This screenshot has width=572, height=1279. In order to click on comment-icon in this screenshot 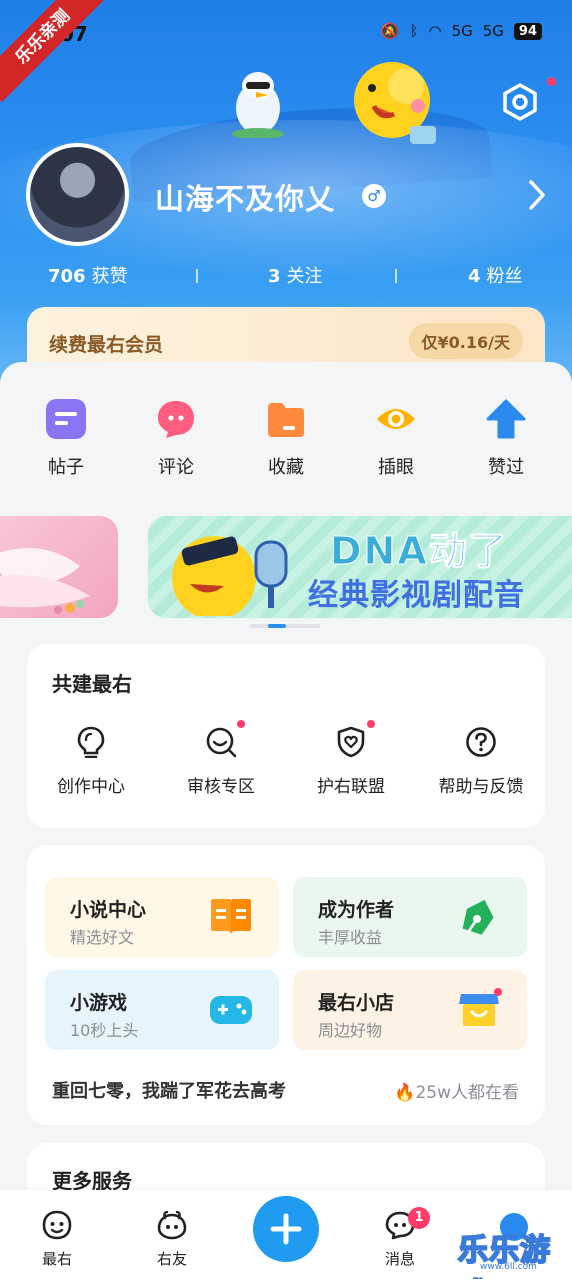, I will do `click(176, 419)`.